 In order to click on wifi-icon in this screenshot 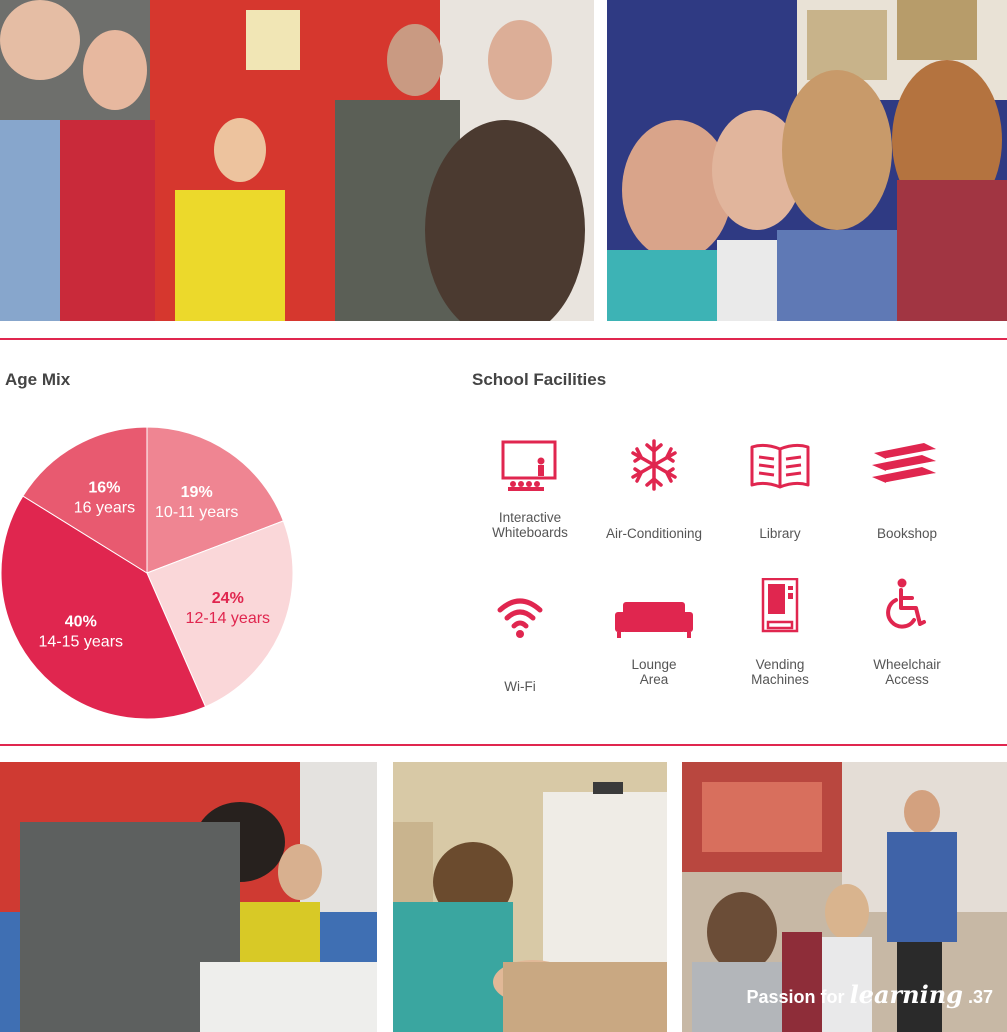, I will do `click(520, 618)`.